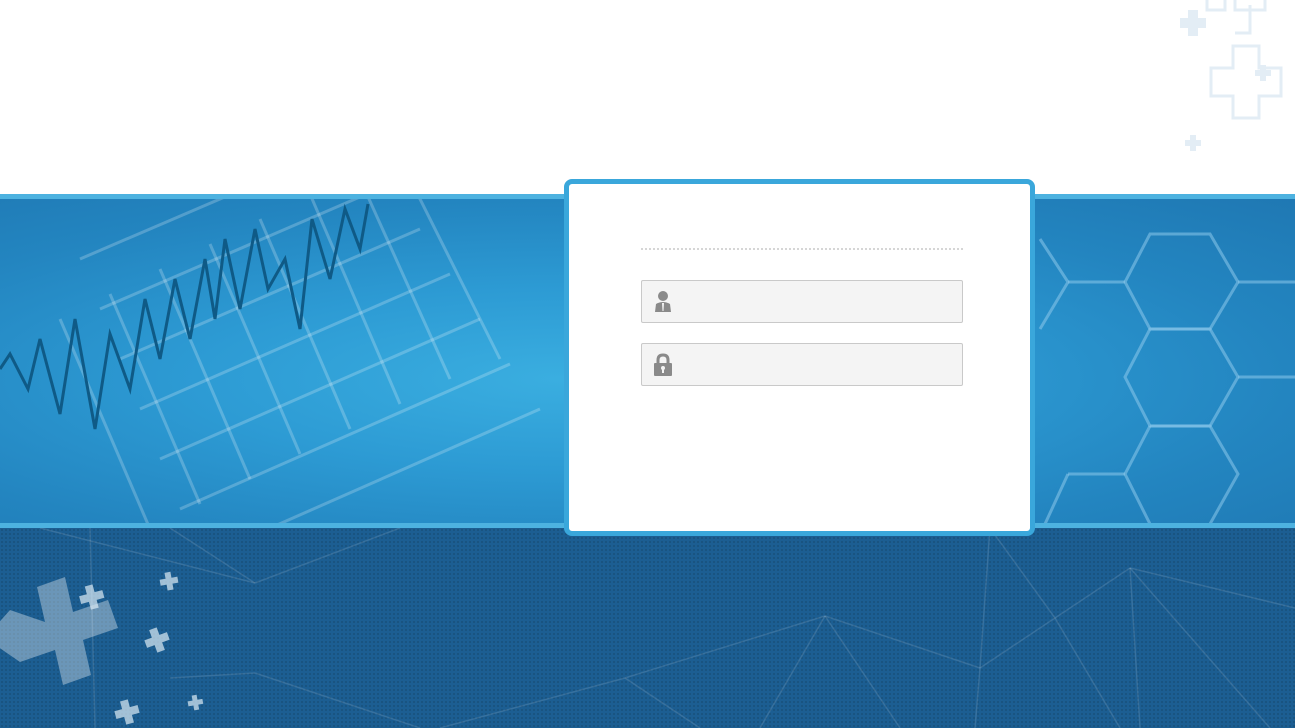  I want to click on lock-icon, so click(663, 364).